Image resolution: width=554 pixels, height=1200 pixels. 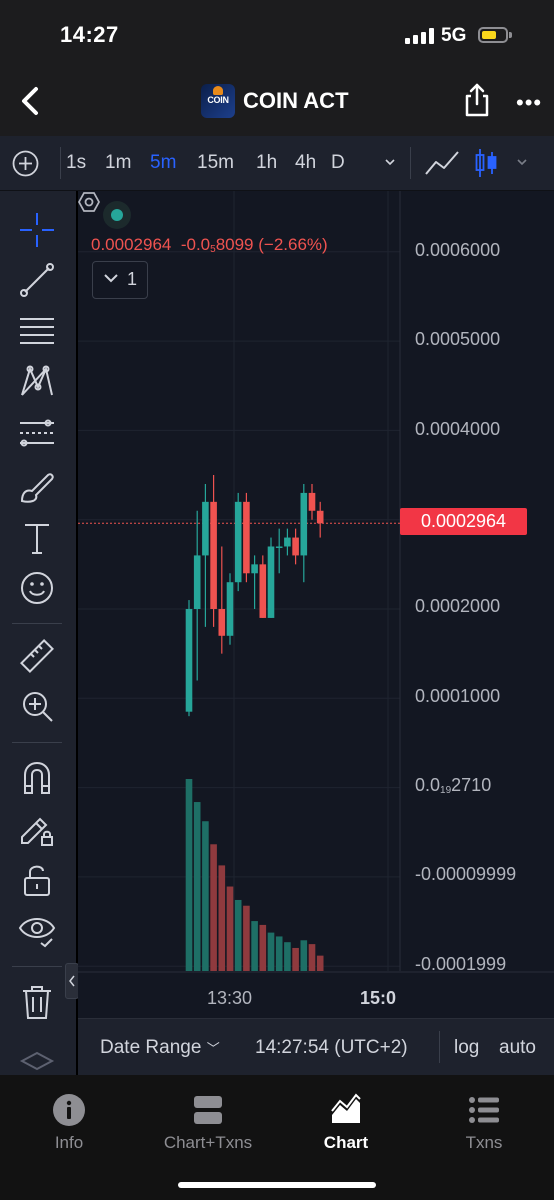 What do you see at coordinates (466, 1048) in the screenshot?
I see `log-scale-toggle: log` at bounding box center [466, 1048].